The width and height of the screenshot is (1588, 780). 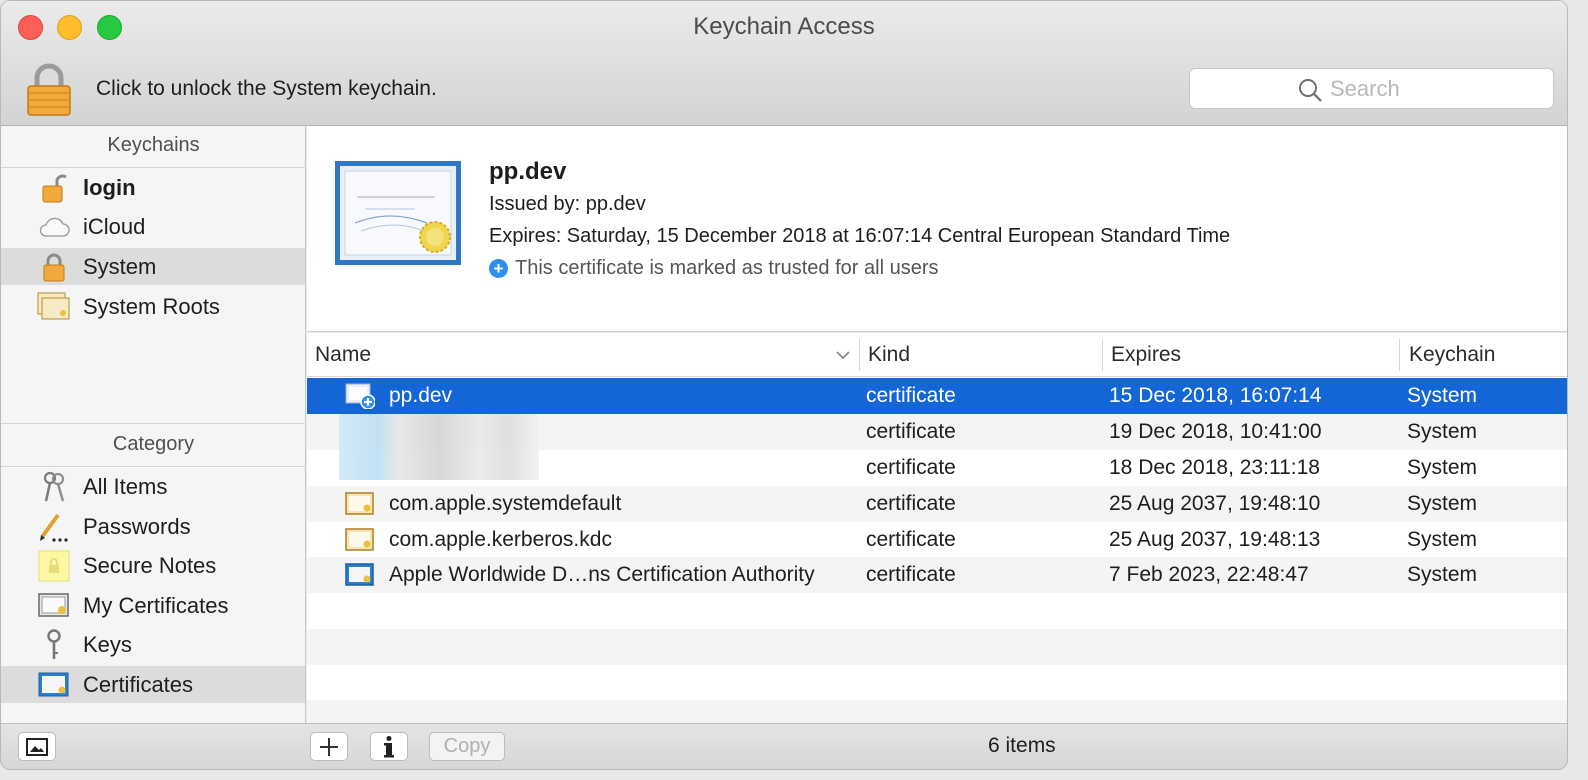 What do you see at coordinates (109, 187) in the screenshot?
I see `sidebar-item-label: login` at bounding box center [109, 187].